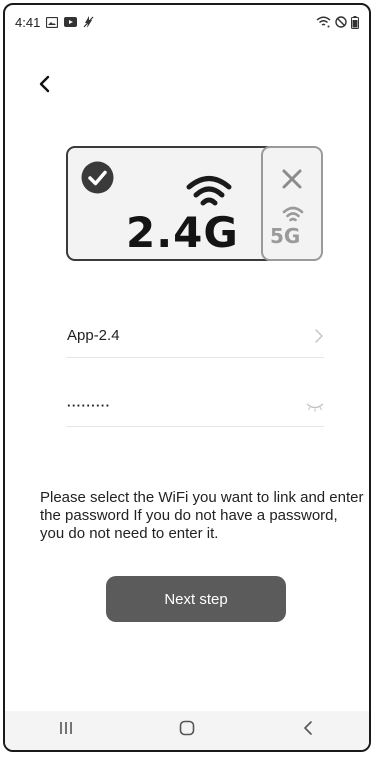  I want to click on navigation-bar, so click(187, 730).